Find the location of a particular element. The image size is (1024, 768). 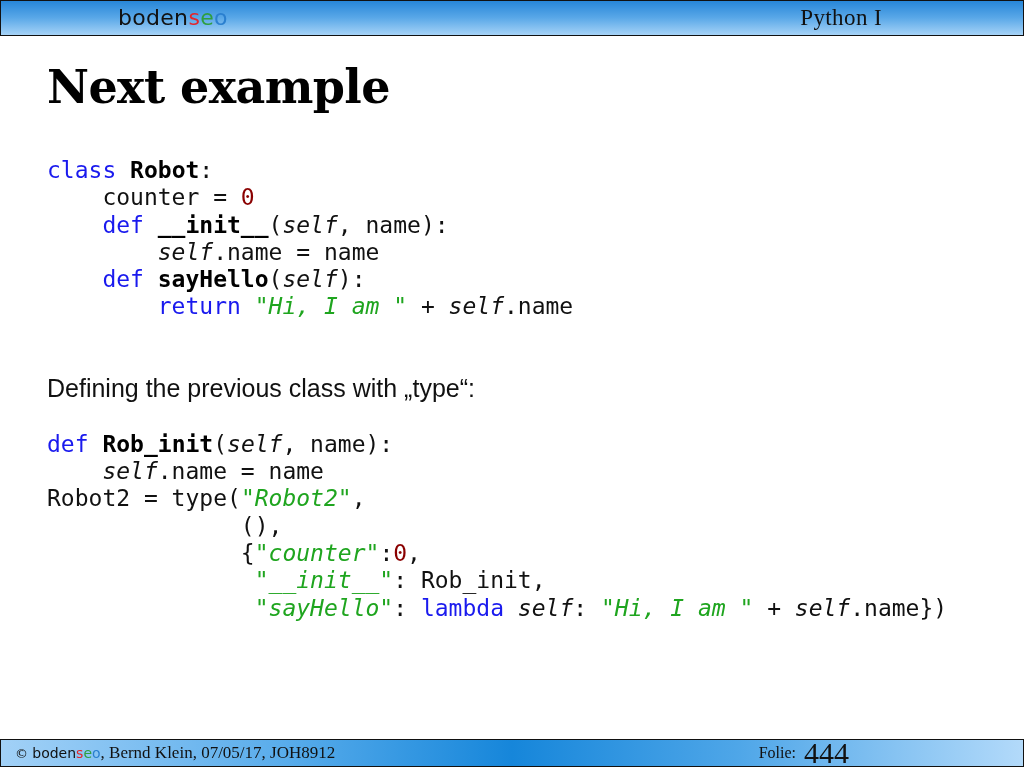

code-line: (), is located at coordinates (261, 525).